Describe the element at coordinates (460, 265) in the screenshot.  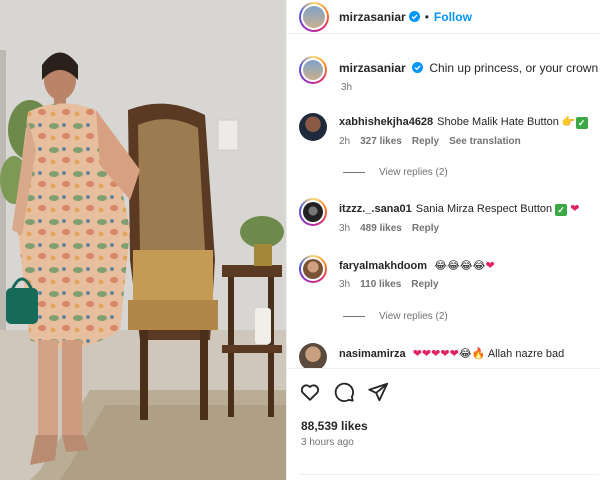
I see `tears-of-joy-icon: 😂😂😂😂` at that location.